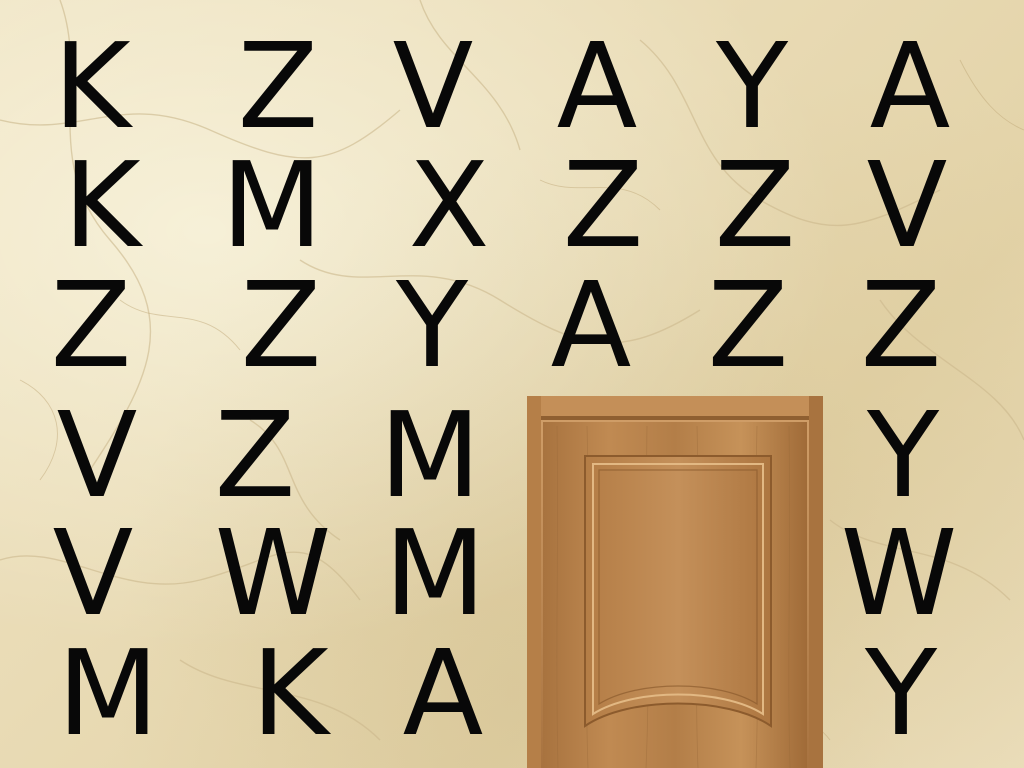 This screenshot has width=1024, height=768. Describe the element at coordinates (435, 573) in the screenshot. I see `grid-letter-r4-c2: M` at that location.